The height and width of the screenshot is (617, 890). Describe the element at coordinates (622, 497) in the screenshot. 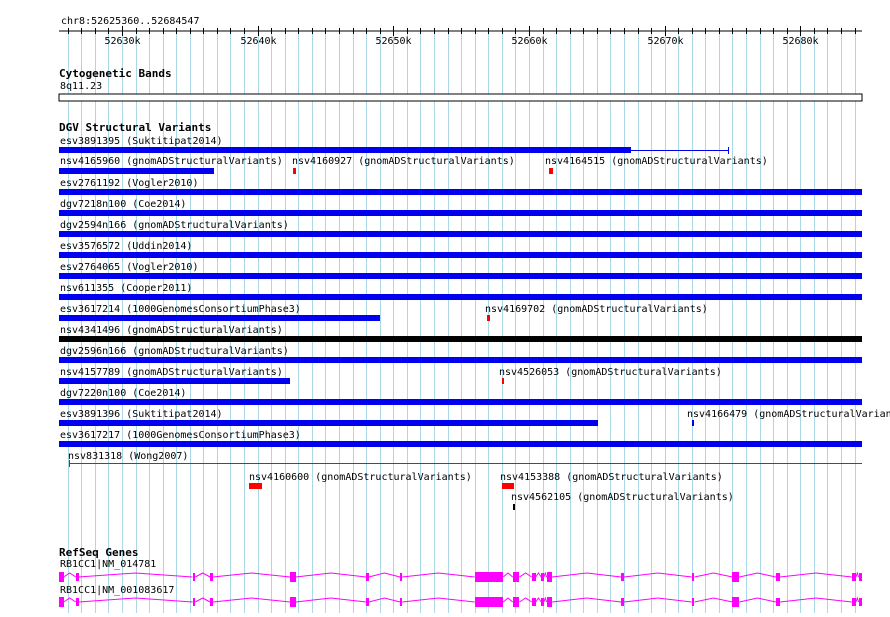

I see `dgv-feature-label: nsv4562105 (gnomADStructuralVariants)` at that location.